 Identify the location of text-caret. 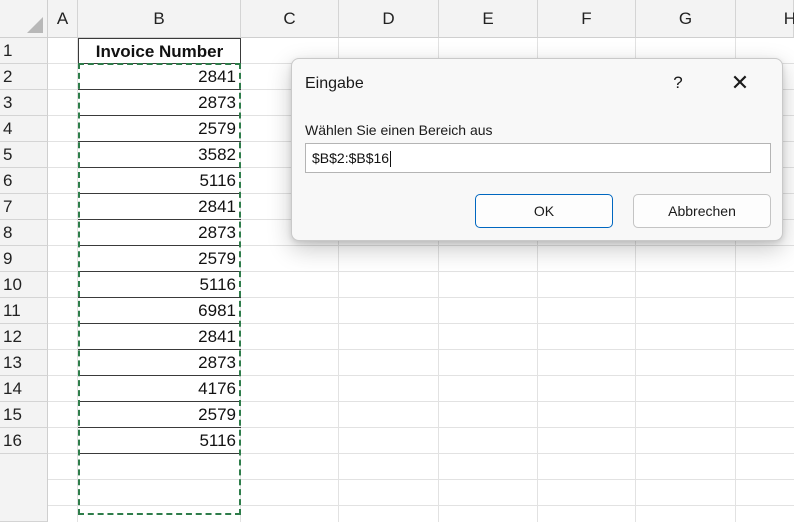
(391, 159).